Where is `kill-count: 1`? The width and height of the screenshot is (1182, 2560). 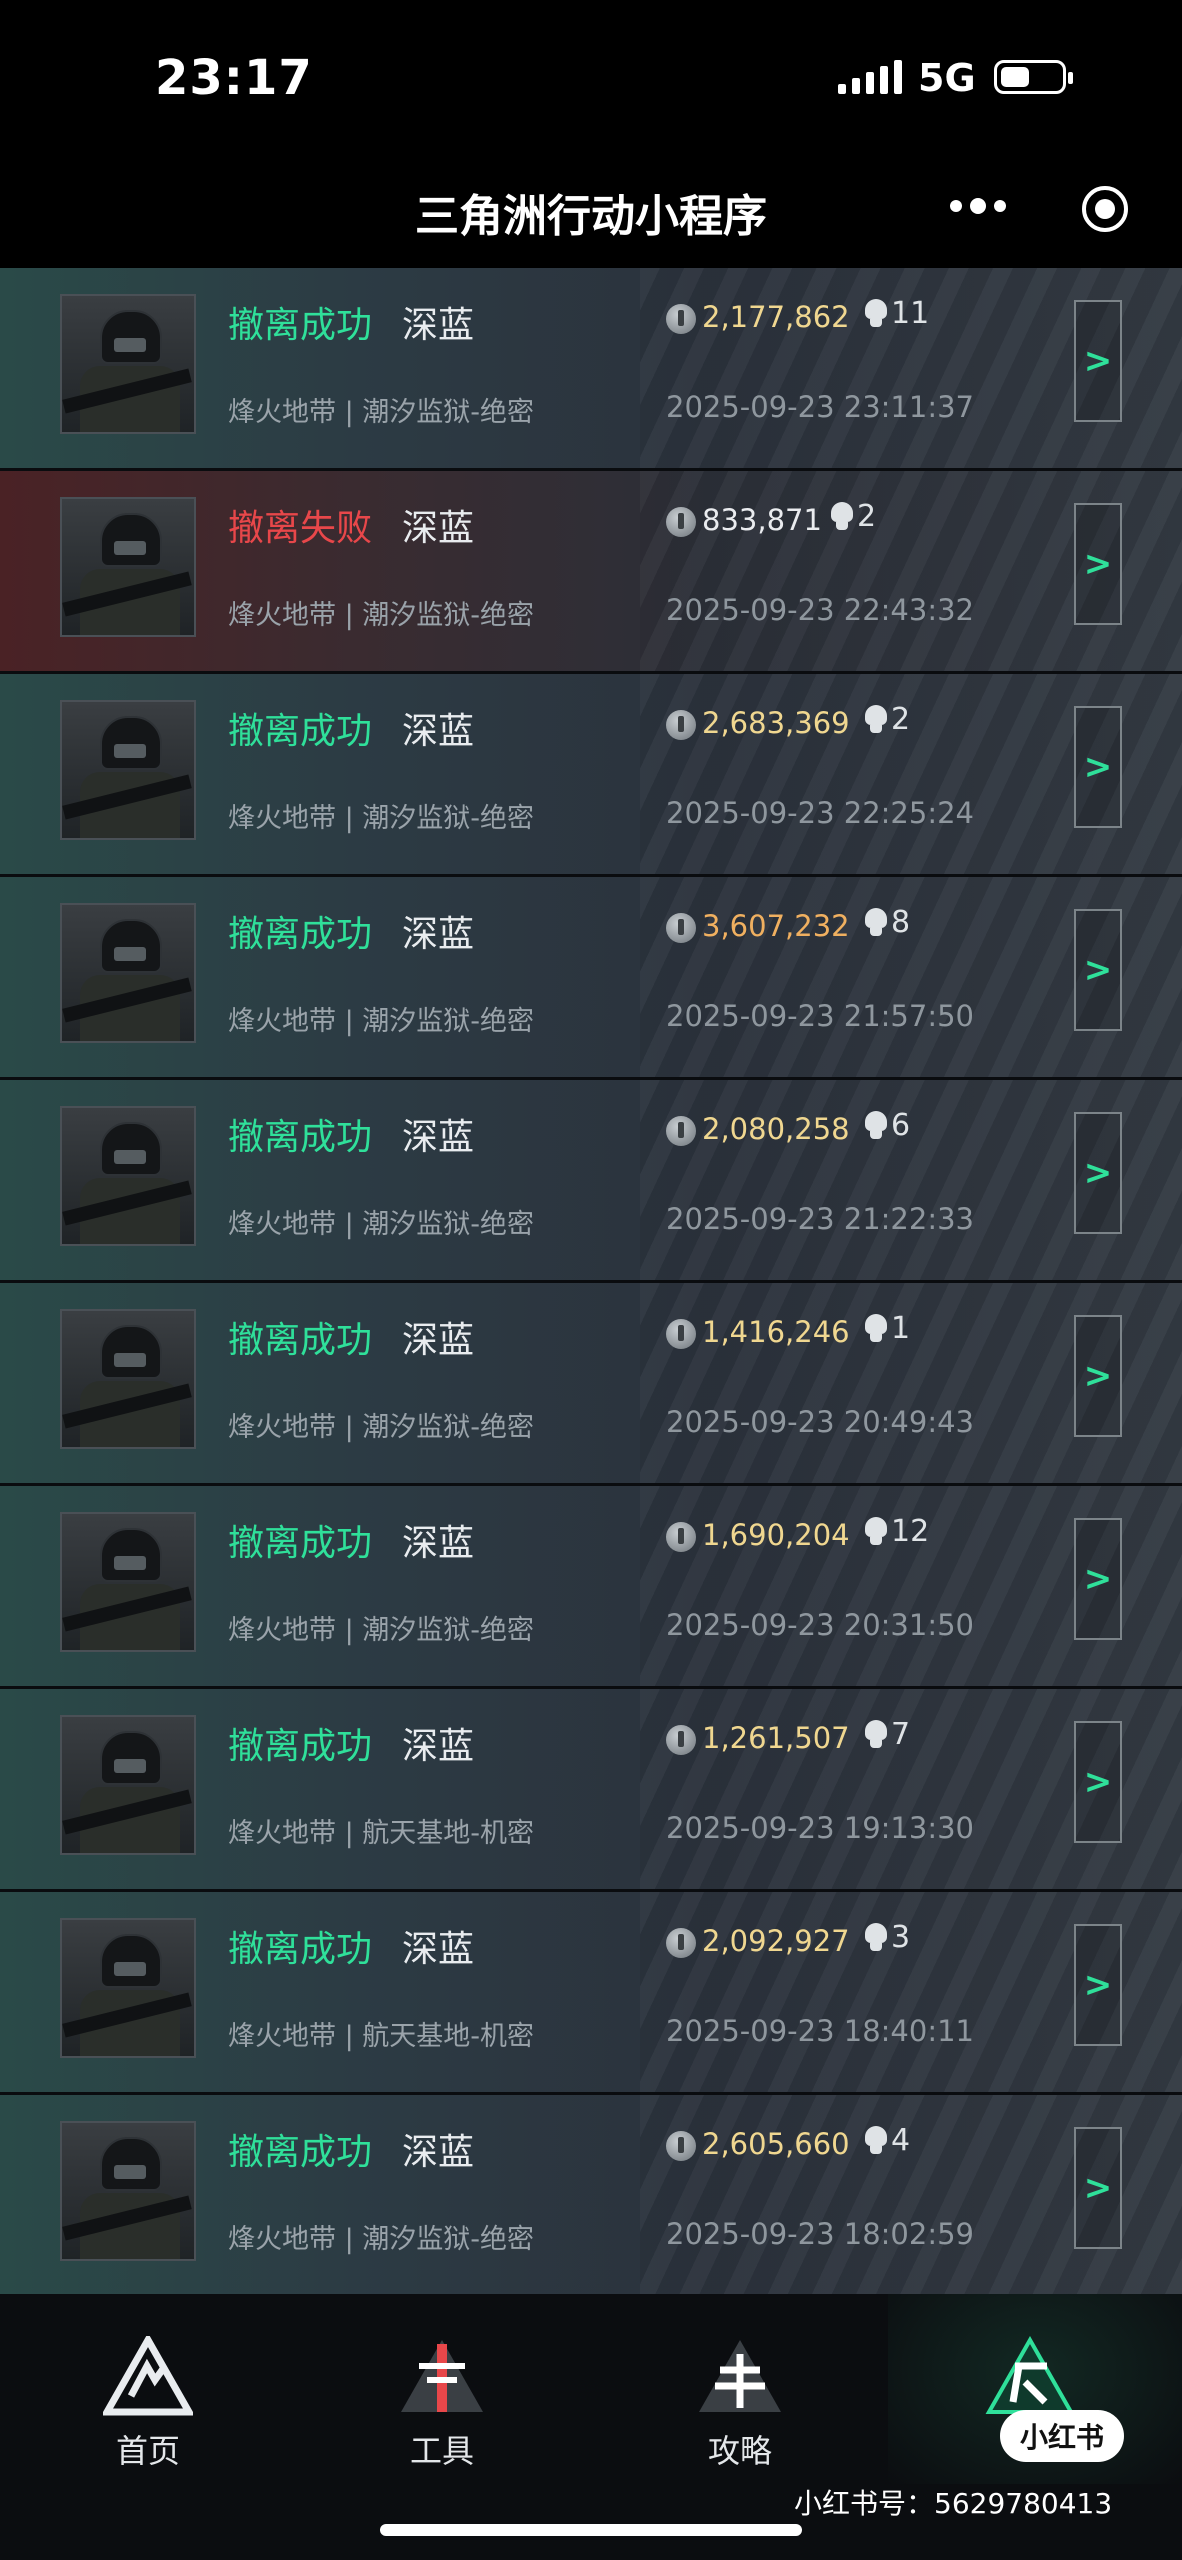 kill-count: 1 is located at coordinates (901, 1328).